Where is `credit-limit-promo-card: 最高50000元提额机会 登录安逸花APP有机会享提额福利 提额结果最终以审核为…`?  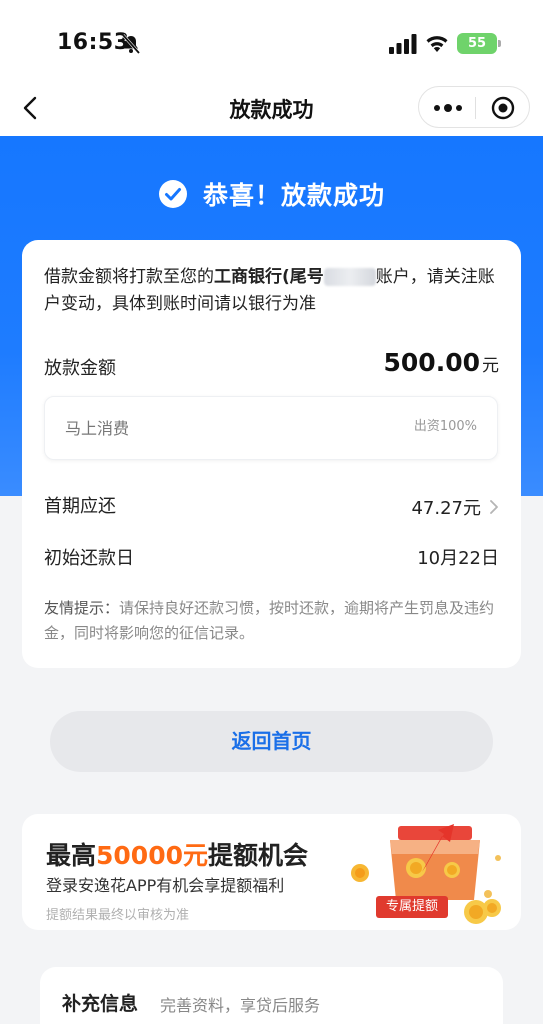
credit-limit-promo-card: 最高50000元提额机会 登录安逸花APP有机会享提额福利 提额结果最终以审核为… is located at coordinates (271, 872).